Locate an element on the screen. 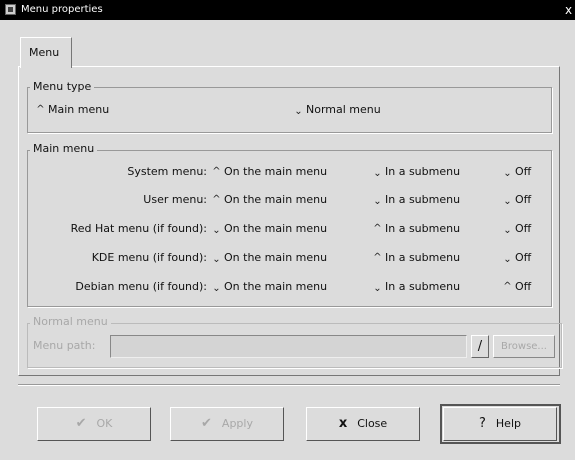 This screenshot has height=460, width=575. main-menu-row-label: KDE menu (if found): is located at coordinates (149, 257).